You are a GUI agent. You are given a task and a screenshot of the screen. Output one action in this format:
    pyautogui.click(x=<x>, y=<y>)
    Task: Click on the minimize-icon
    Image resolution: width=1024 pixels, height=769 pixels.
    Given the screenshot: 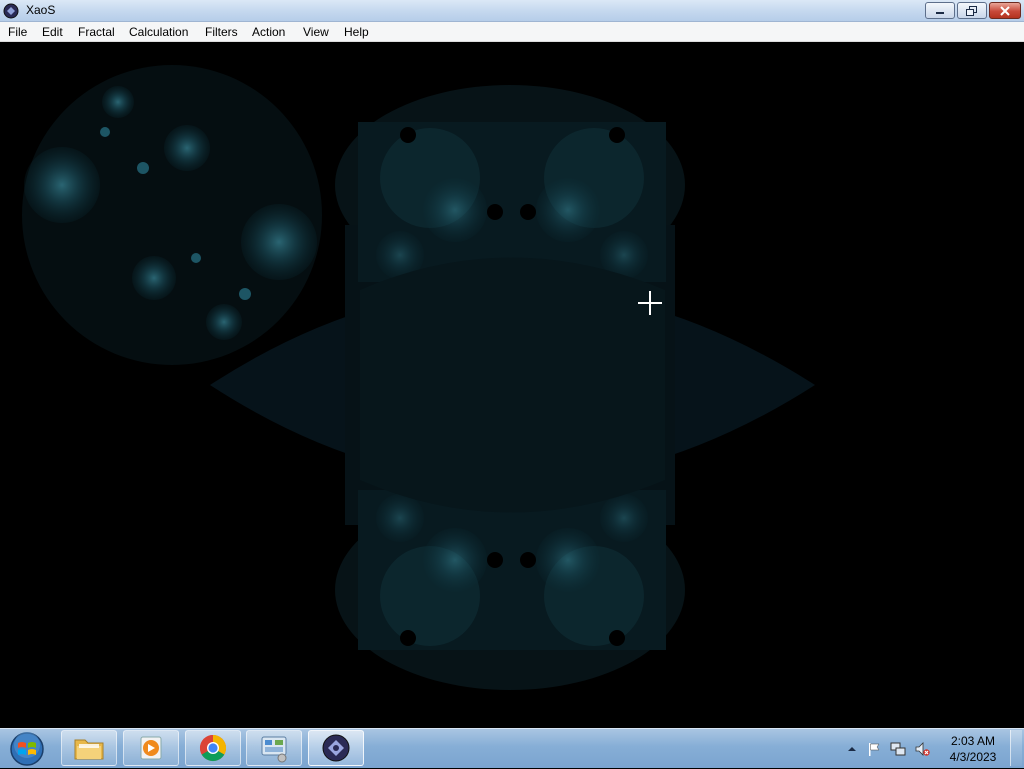 What is the action you would take?
    pyautogui.click(x=940, y=12)
    